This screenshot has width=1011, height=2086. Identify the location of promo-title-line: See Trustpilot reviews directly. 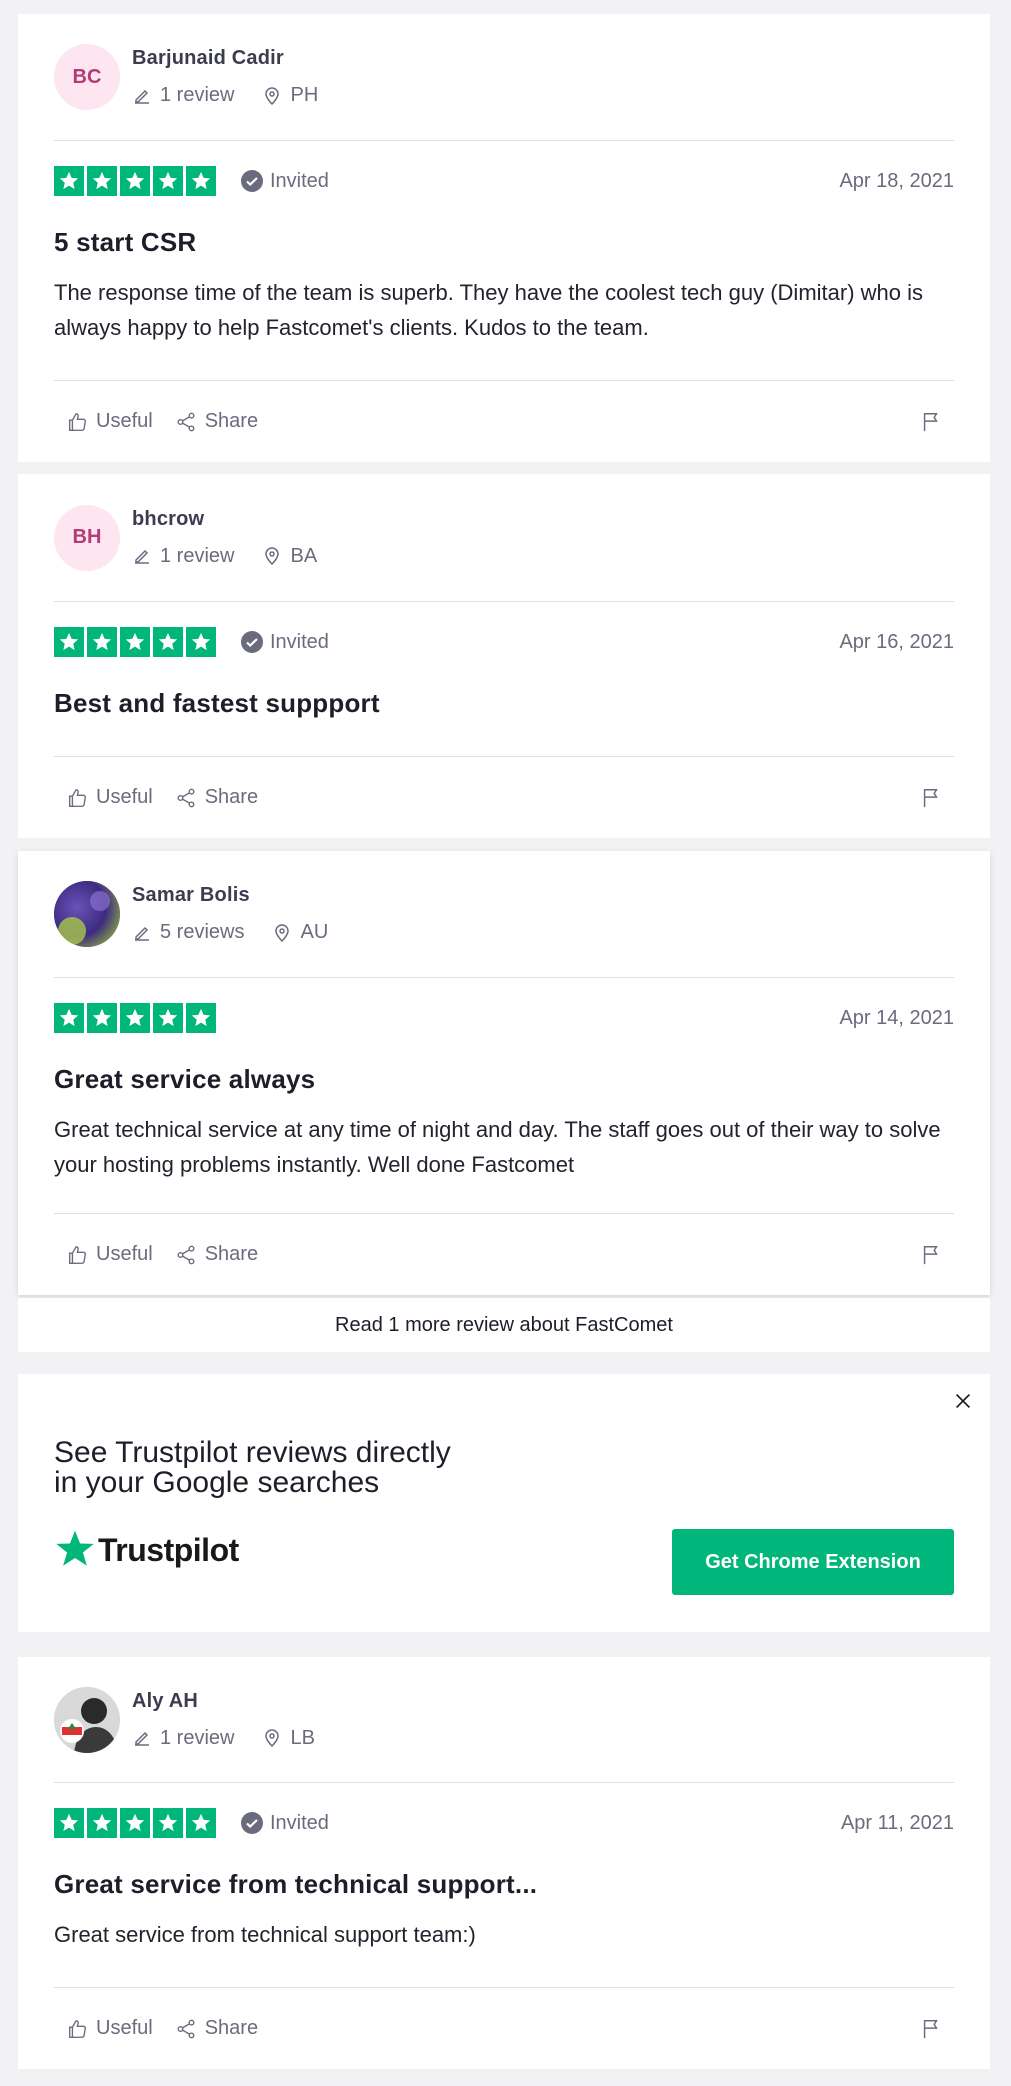
(252, 1452).